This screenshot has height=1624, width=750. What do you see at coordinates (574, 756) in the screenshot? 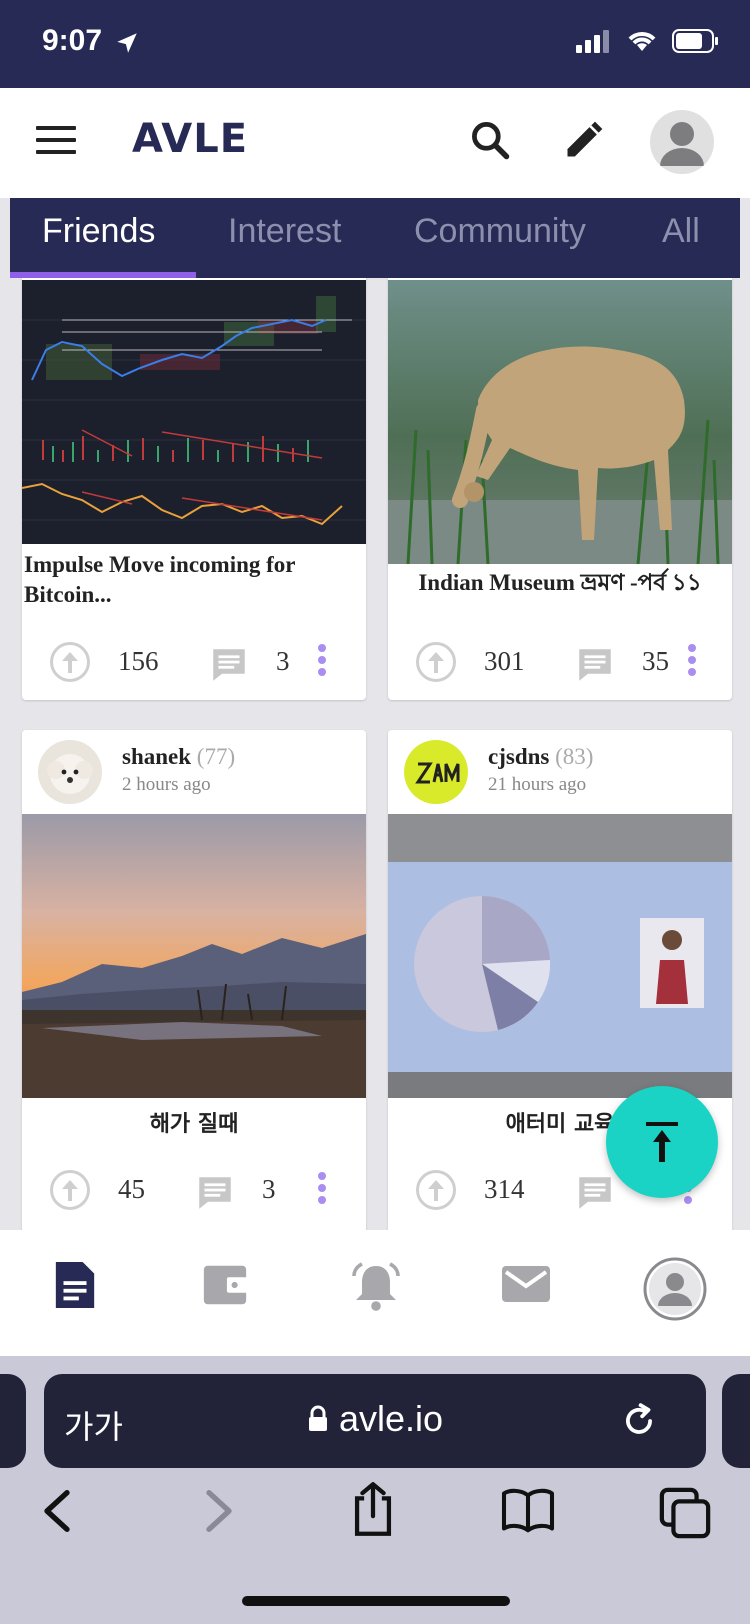
I see `author-reputation: (83)` at bounding box center [574, 756].